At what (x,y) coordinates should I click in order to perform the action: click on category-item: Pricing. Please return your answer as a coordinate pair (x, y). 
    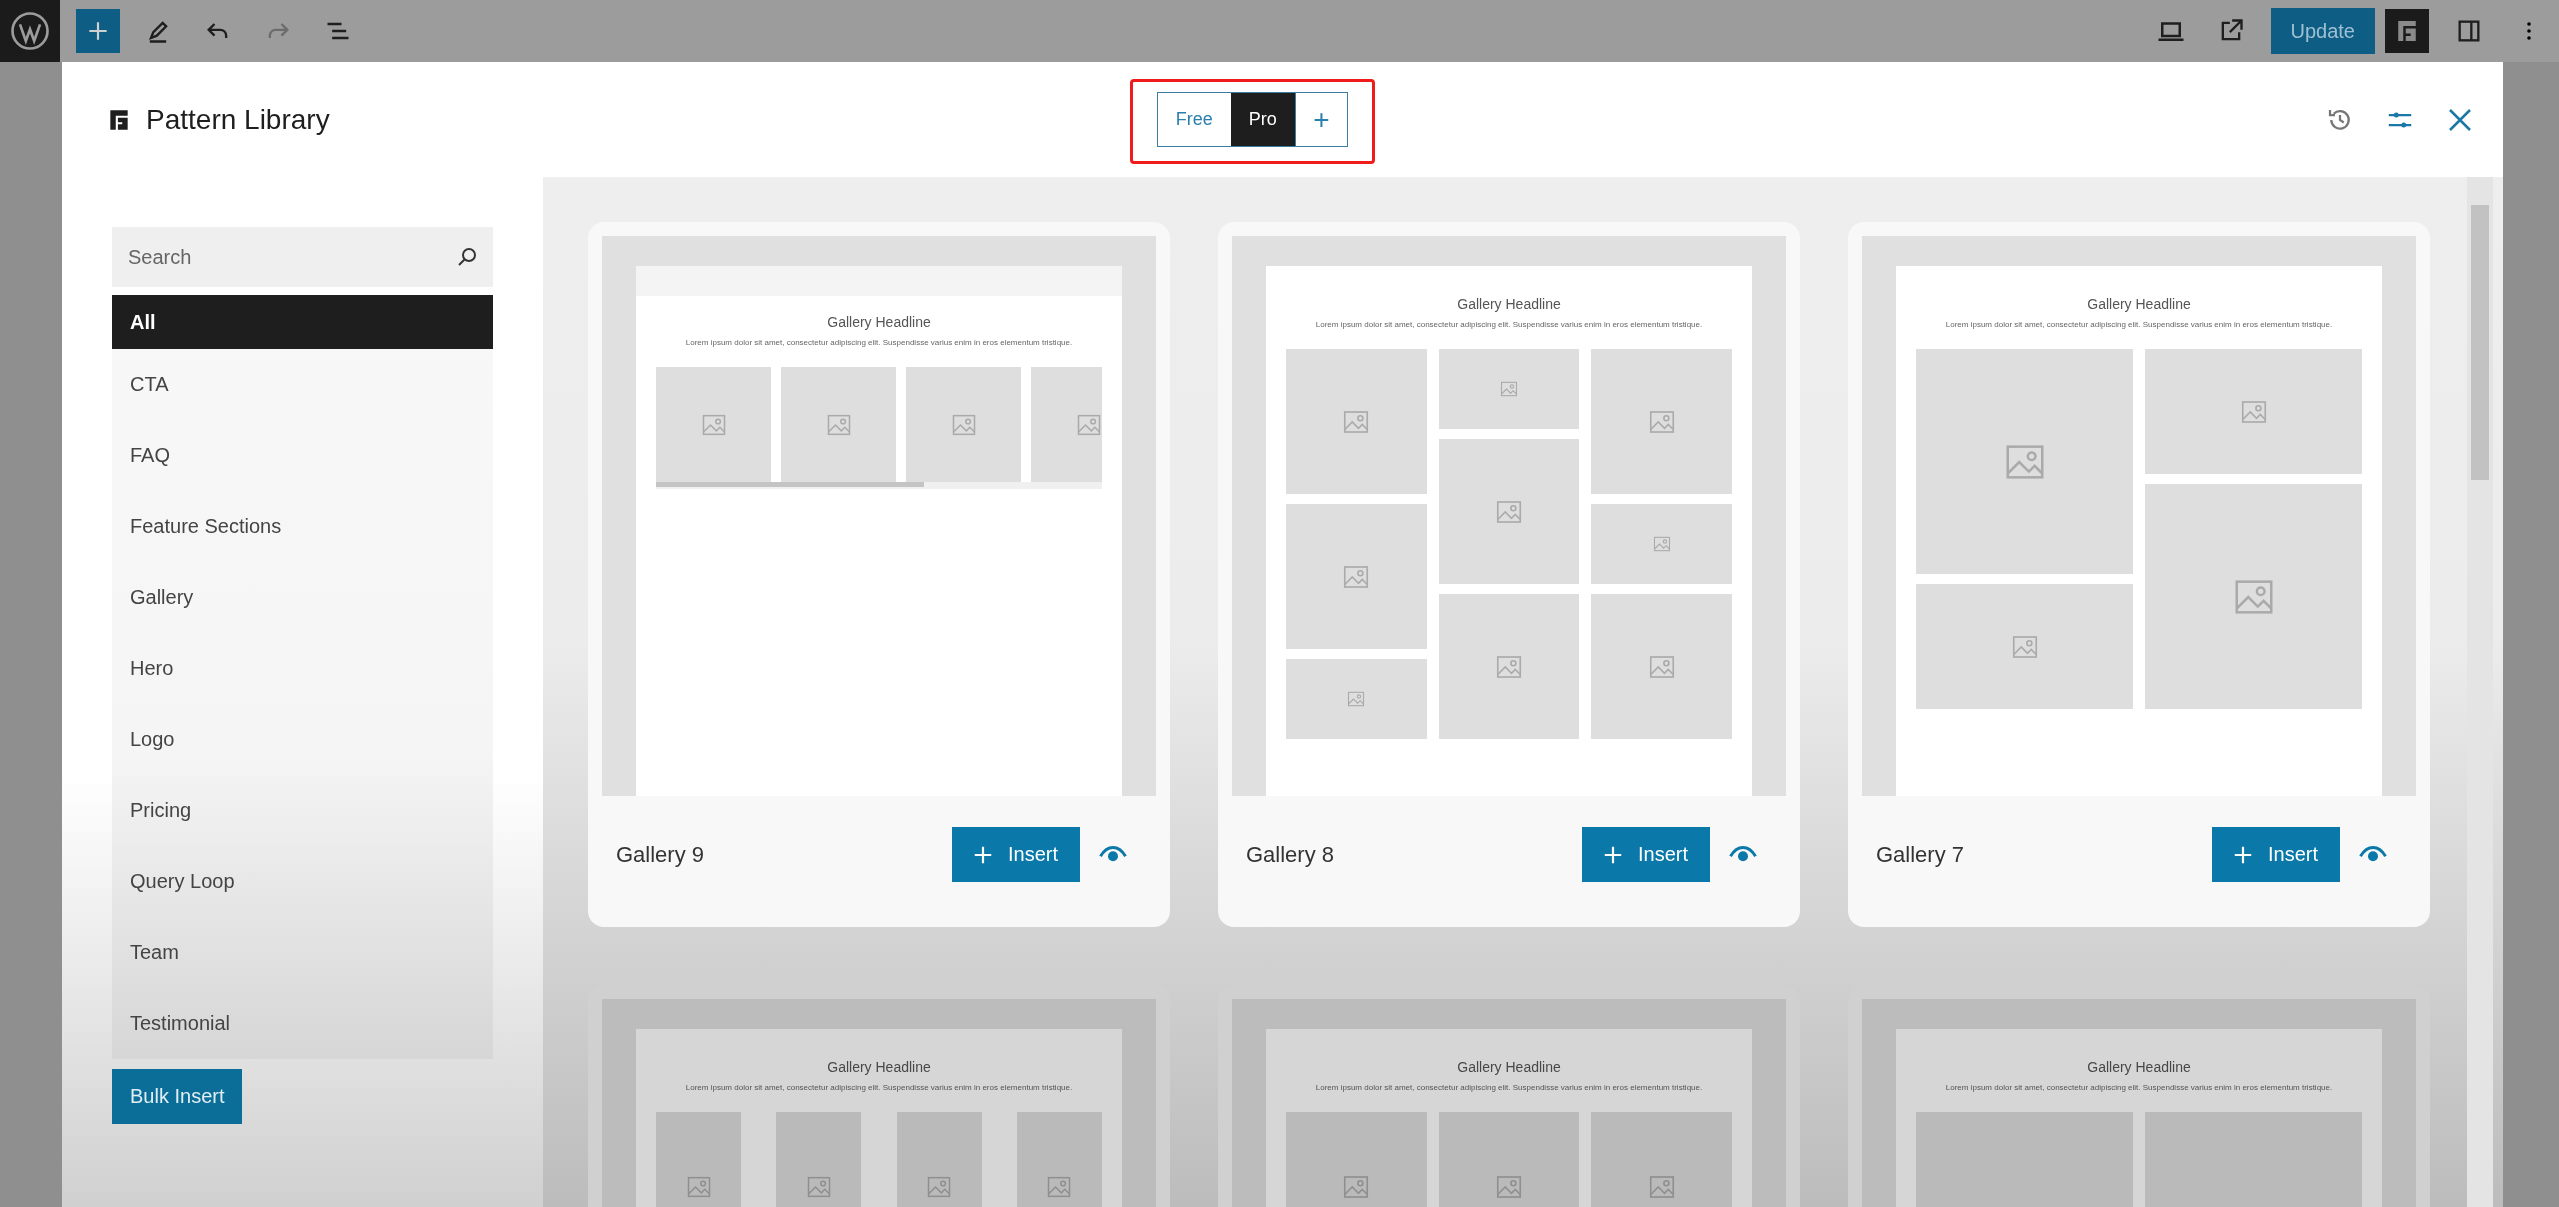
    Looking at the image, I should click on (302, 810).